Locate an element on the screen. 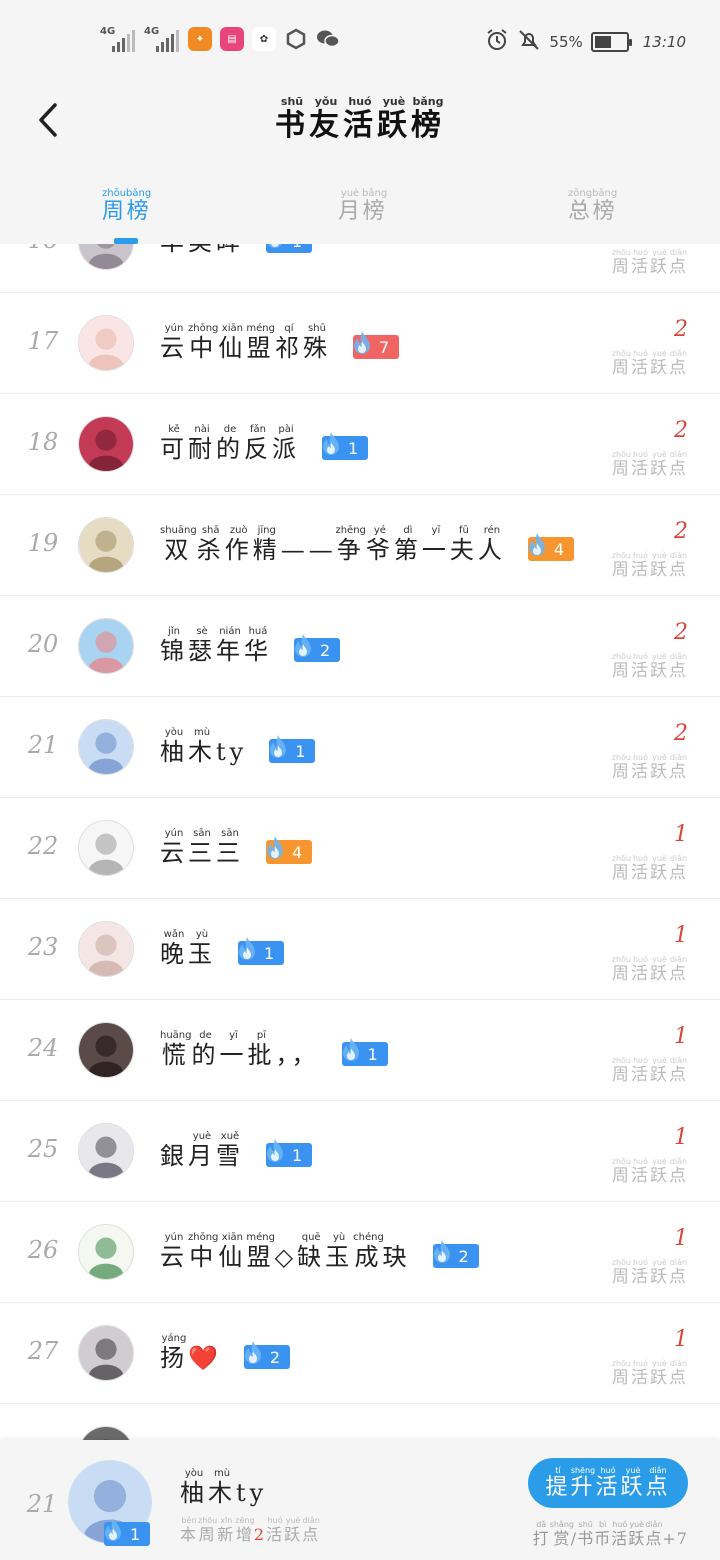  reward-tip: 打dǎ赏shǎng/书shū币bì活huó跃yuè点diǎn+7 is located at coordinates (610, 1534).